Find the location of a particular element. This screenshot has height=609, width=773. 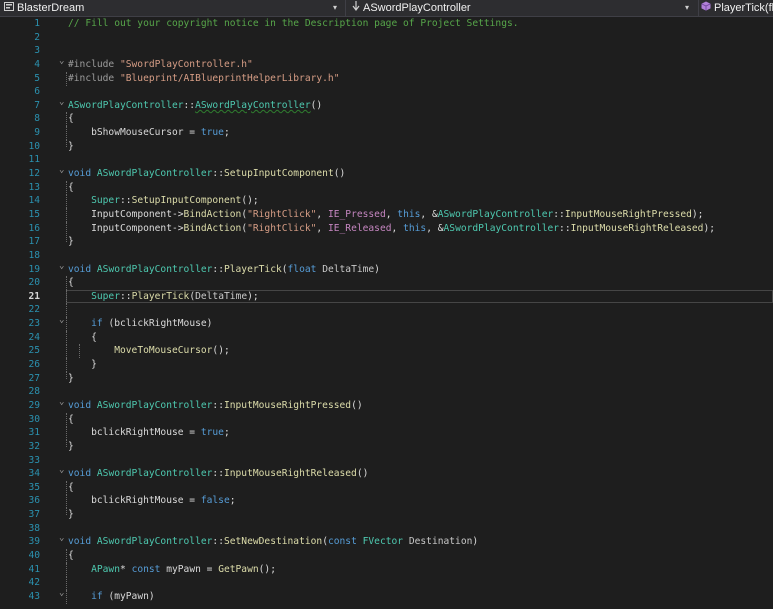

code-token: false is located at coordinates (215, 501).